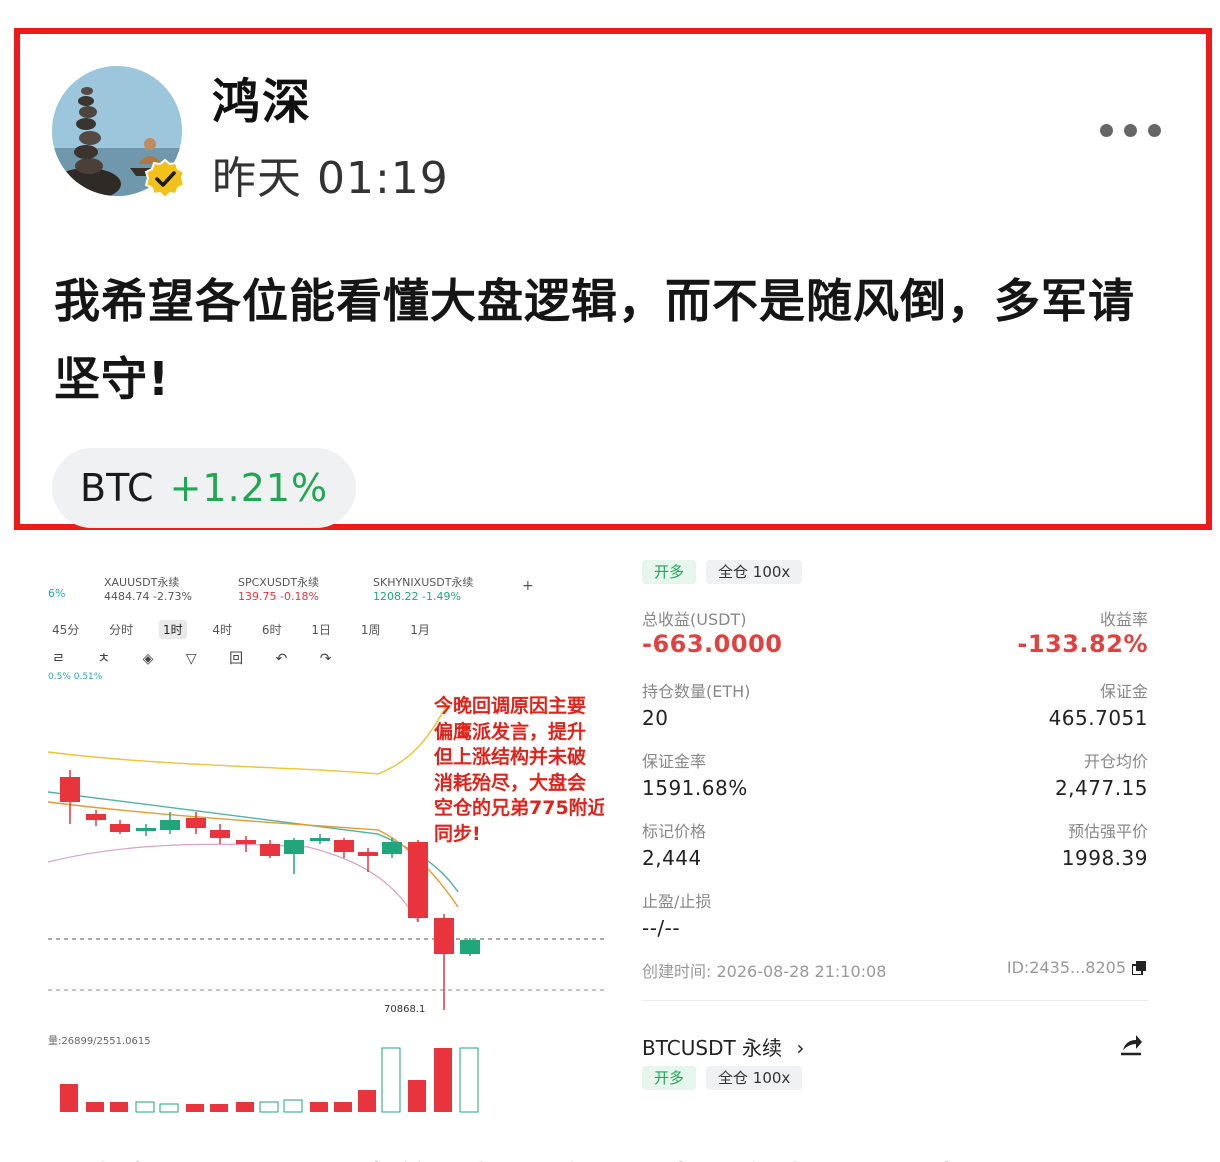 This screenshot has height=1162, width=1220. What do you see at coordinates (895, 1000) in the screenshot?
I see `divider` at bounding box center [895, 1000].